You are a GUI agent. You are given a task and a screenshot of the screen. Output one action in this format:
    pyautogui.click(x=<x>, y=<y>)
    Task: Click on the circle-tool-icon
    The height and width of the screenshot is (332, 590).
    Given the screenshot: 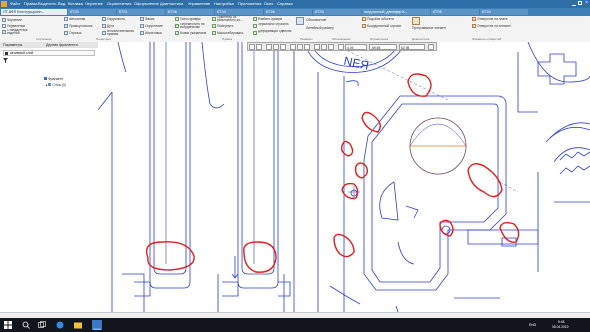 What is the action you would take?
    pyautogui.click(x=104, y=19)
    